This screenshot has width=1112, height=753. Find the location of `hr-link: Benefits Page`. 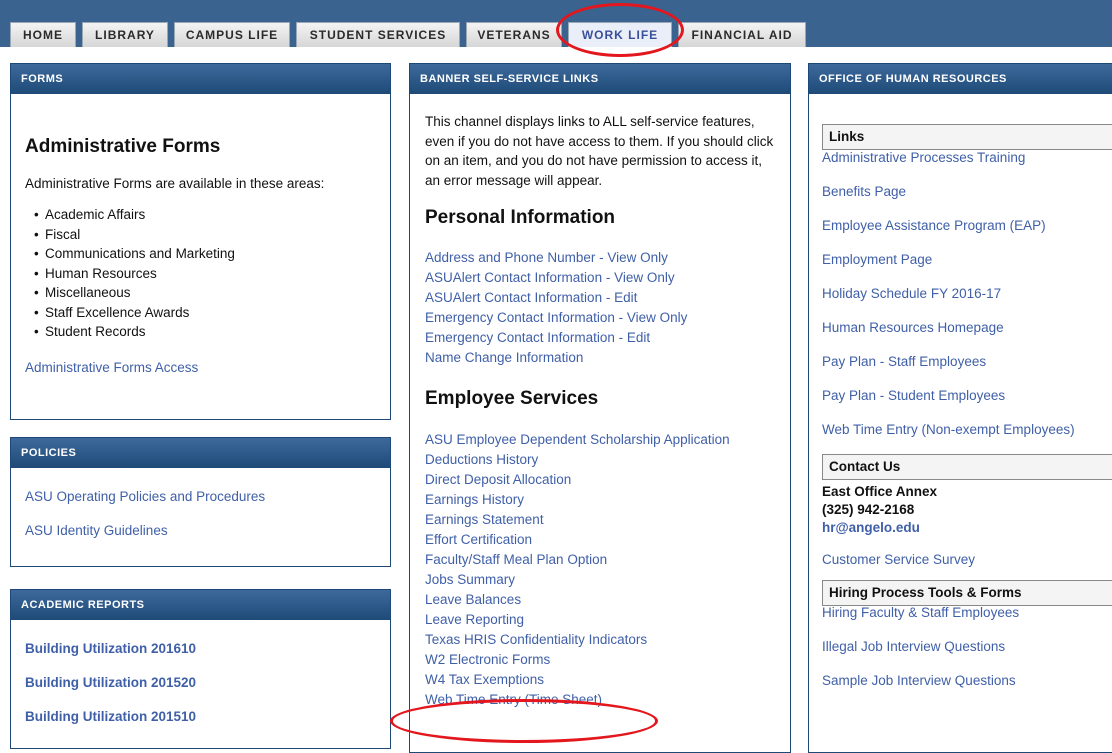

hr-link: Benefits Page is located at coordinates (967, 200).